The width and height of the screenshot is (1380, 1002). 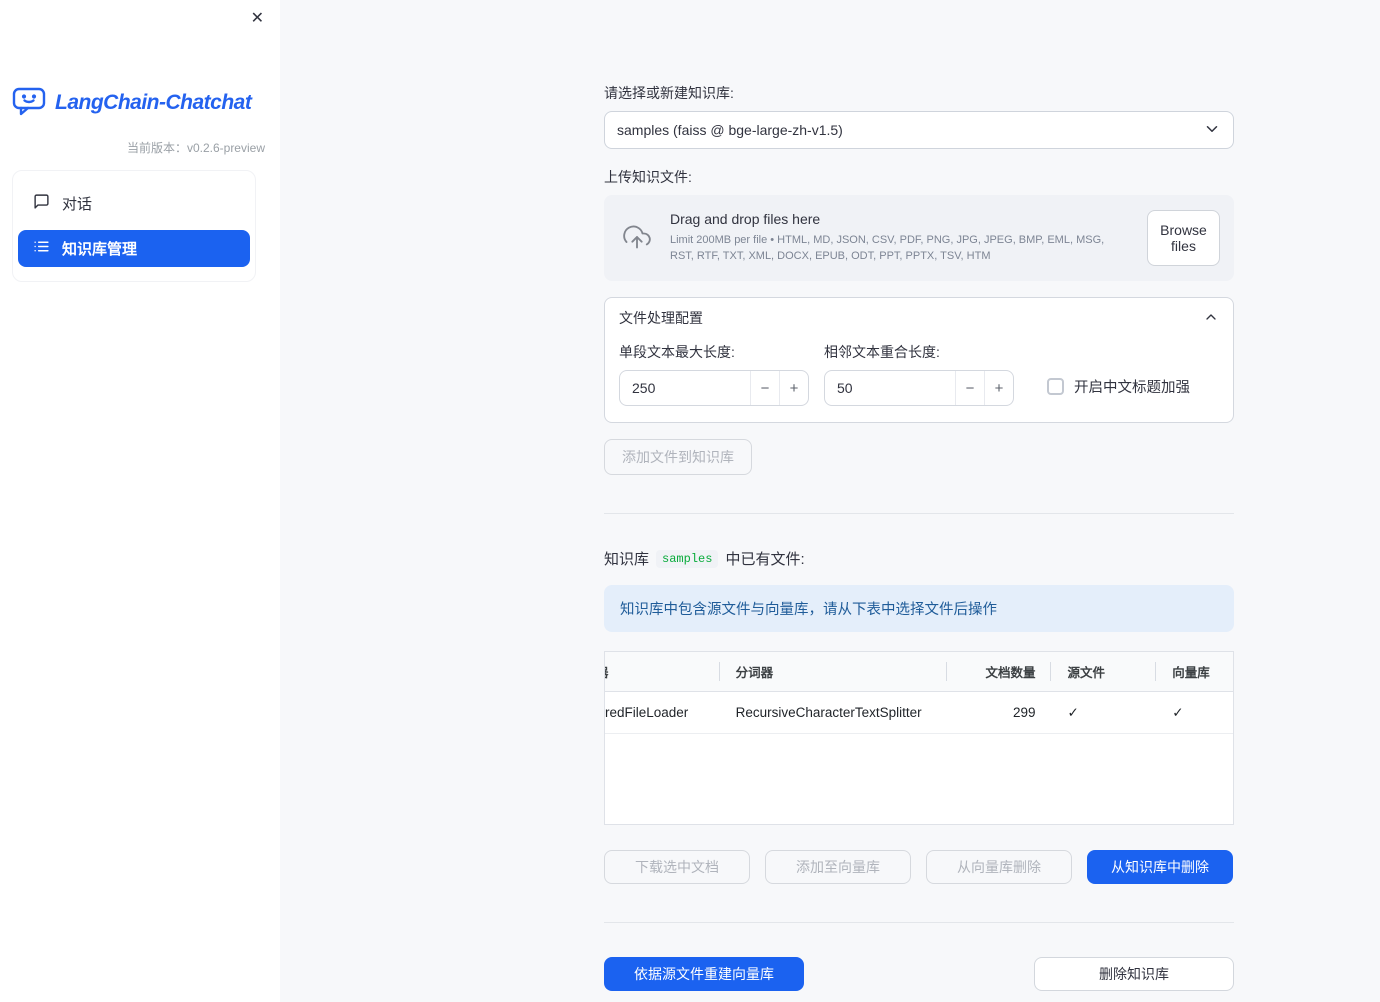 I want to click on add-files-to-kb-button: 添加文件到知识库, so click(x=678, y=457).